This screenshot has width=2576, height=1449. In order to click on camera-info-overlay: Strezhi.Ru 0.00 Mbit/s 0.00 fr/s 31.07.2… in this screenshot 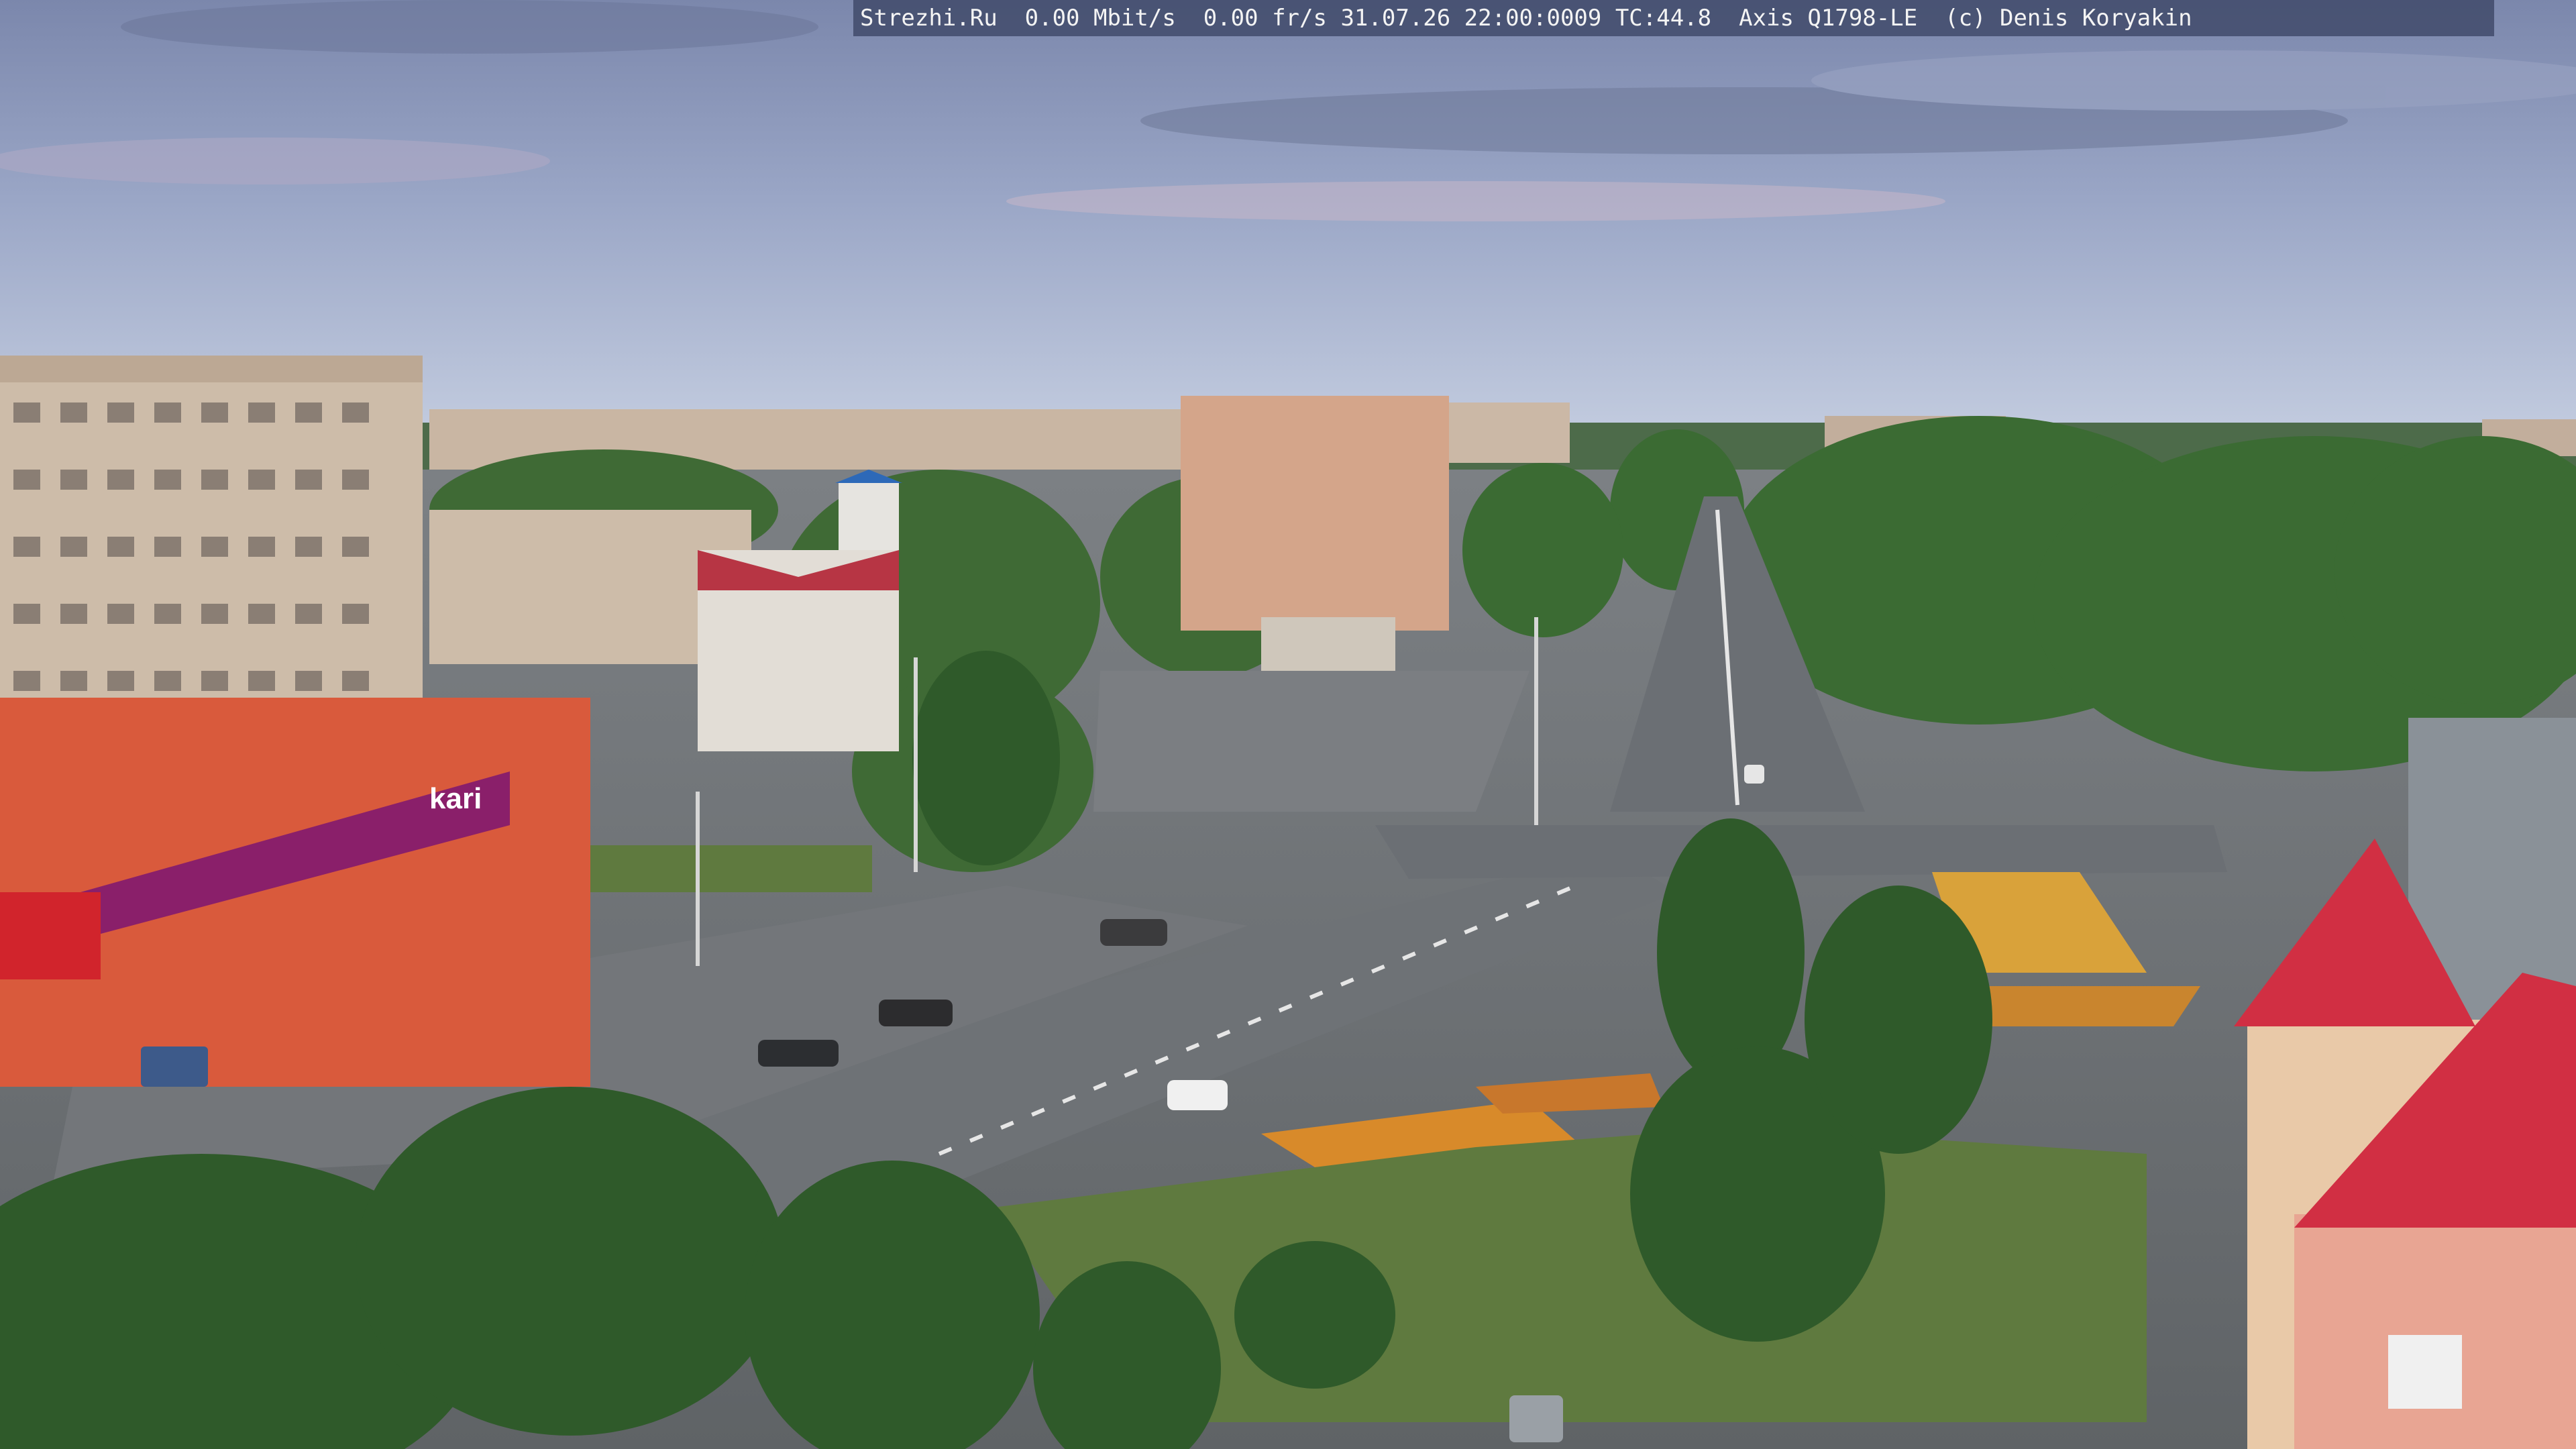, I will do `click(1673, 18)`.